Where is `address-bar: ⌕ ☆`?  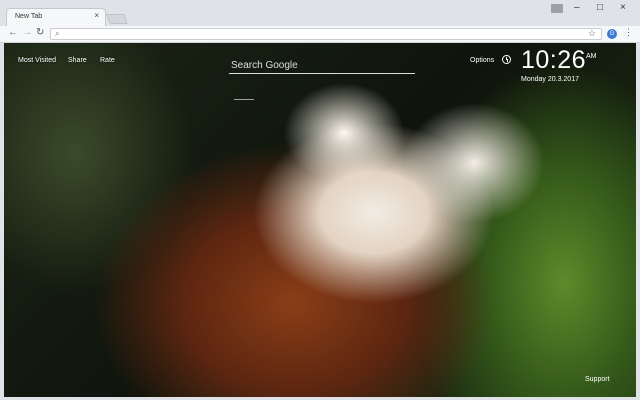
address-bar: ⌕ ☆ is located at coordinates (326, 34).